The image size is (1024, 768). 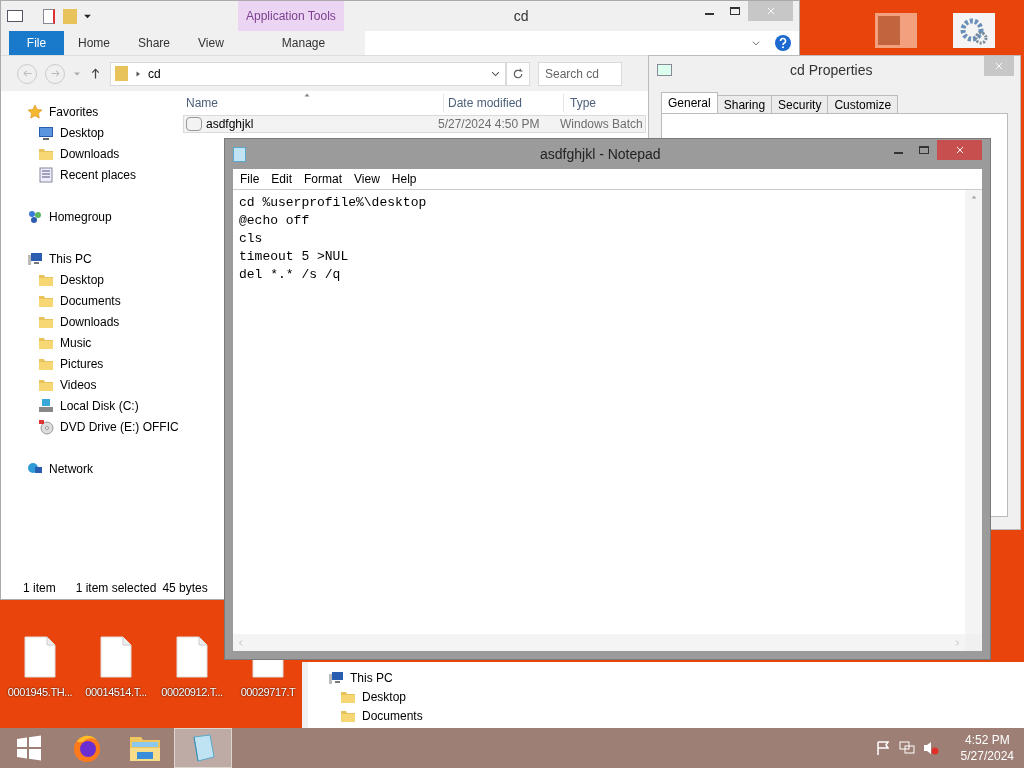 I want to click on ribbon-tab: Home, so click(x=94, y=43).